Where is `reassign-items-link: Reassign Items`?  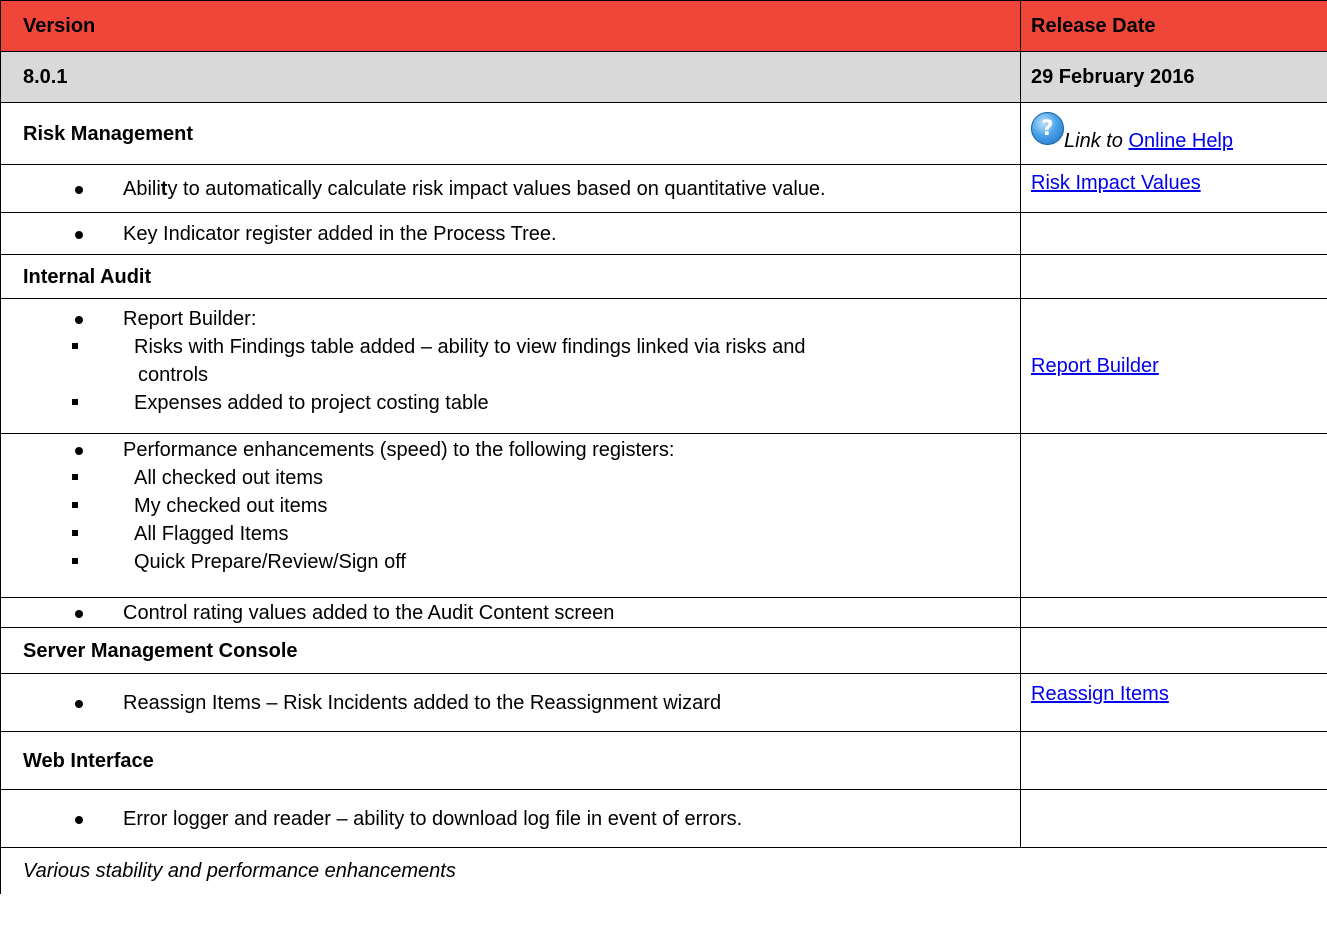
reassign-items-link: Reassign Items is located at coordinates (1100, 694).